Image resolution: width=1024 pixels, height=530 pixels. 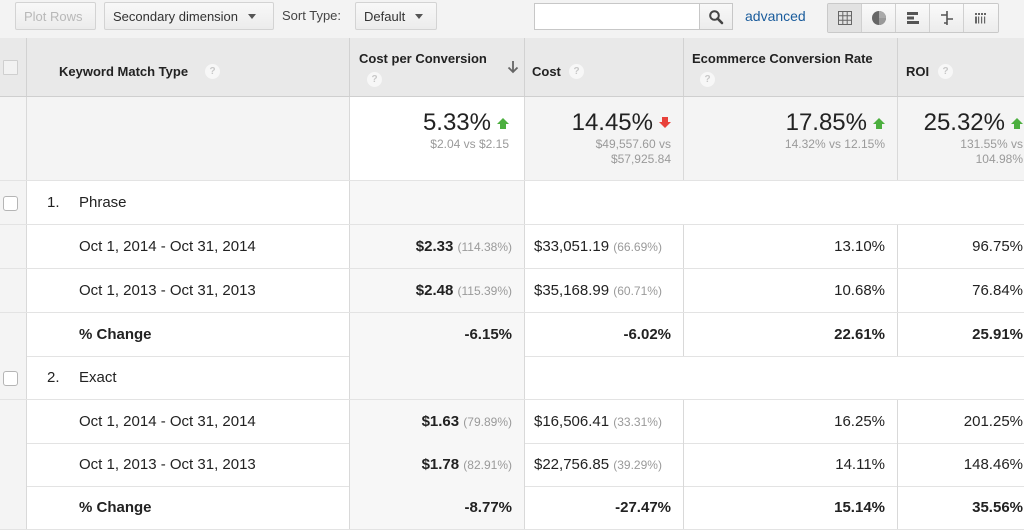 I want to click on value: 35.56%, so click(x=997, y=507).